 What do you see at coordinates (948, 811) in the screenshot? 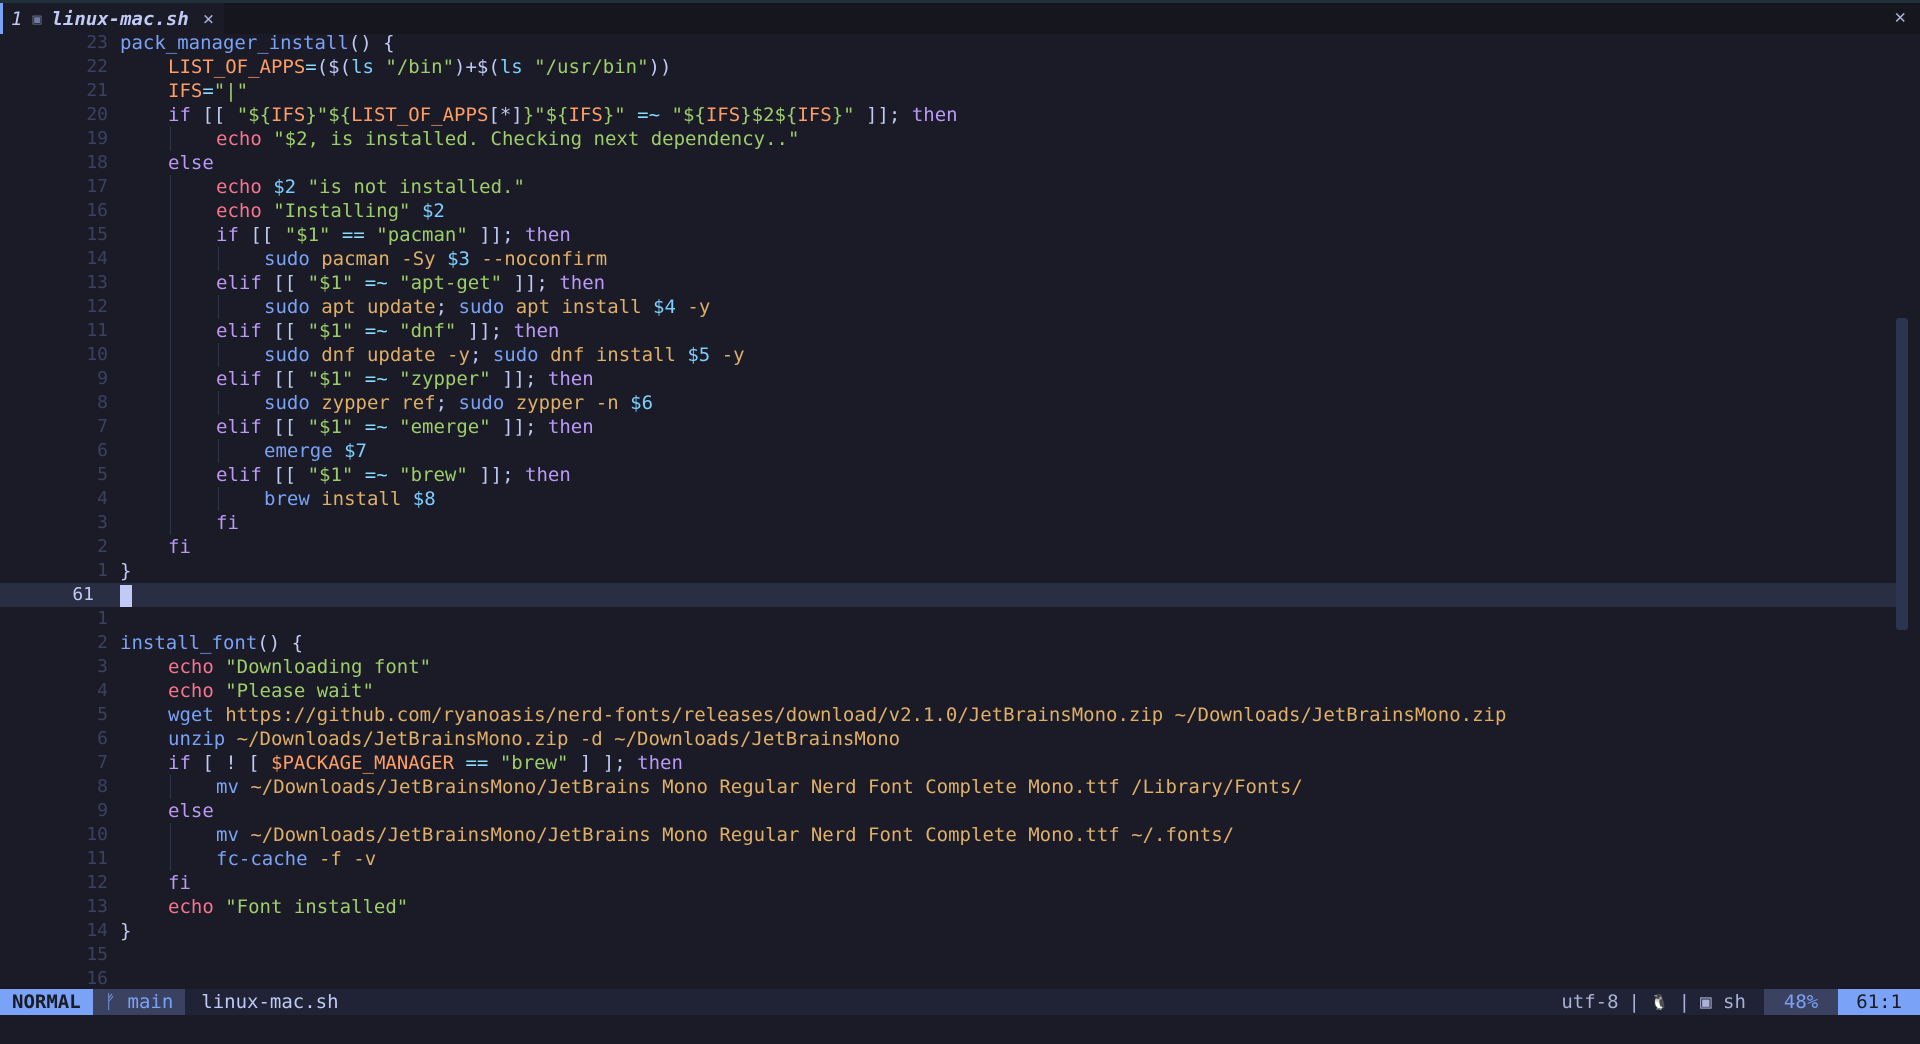
I see `code-line: 9 else` at bounding box center [948, 811].